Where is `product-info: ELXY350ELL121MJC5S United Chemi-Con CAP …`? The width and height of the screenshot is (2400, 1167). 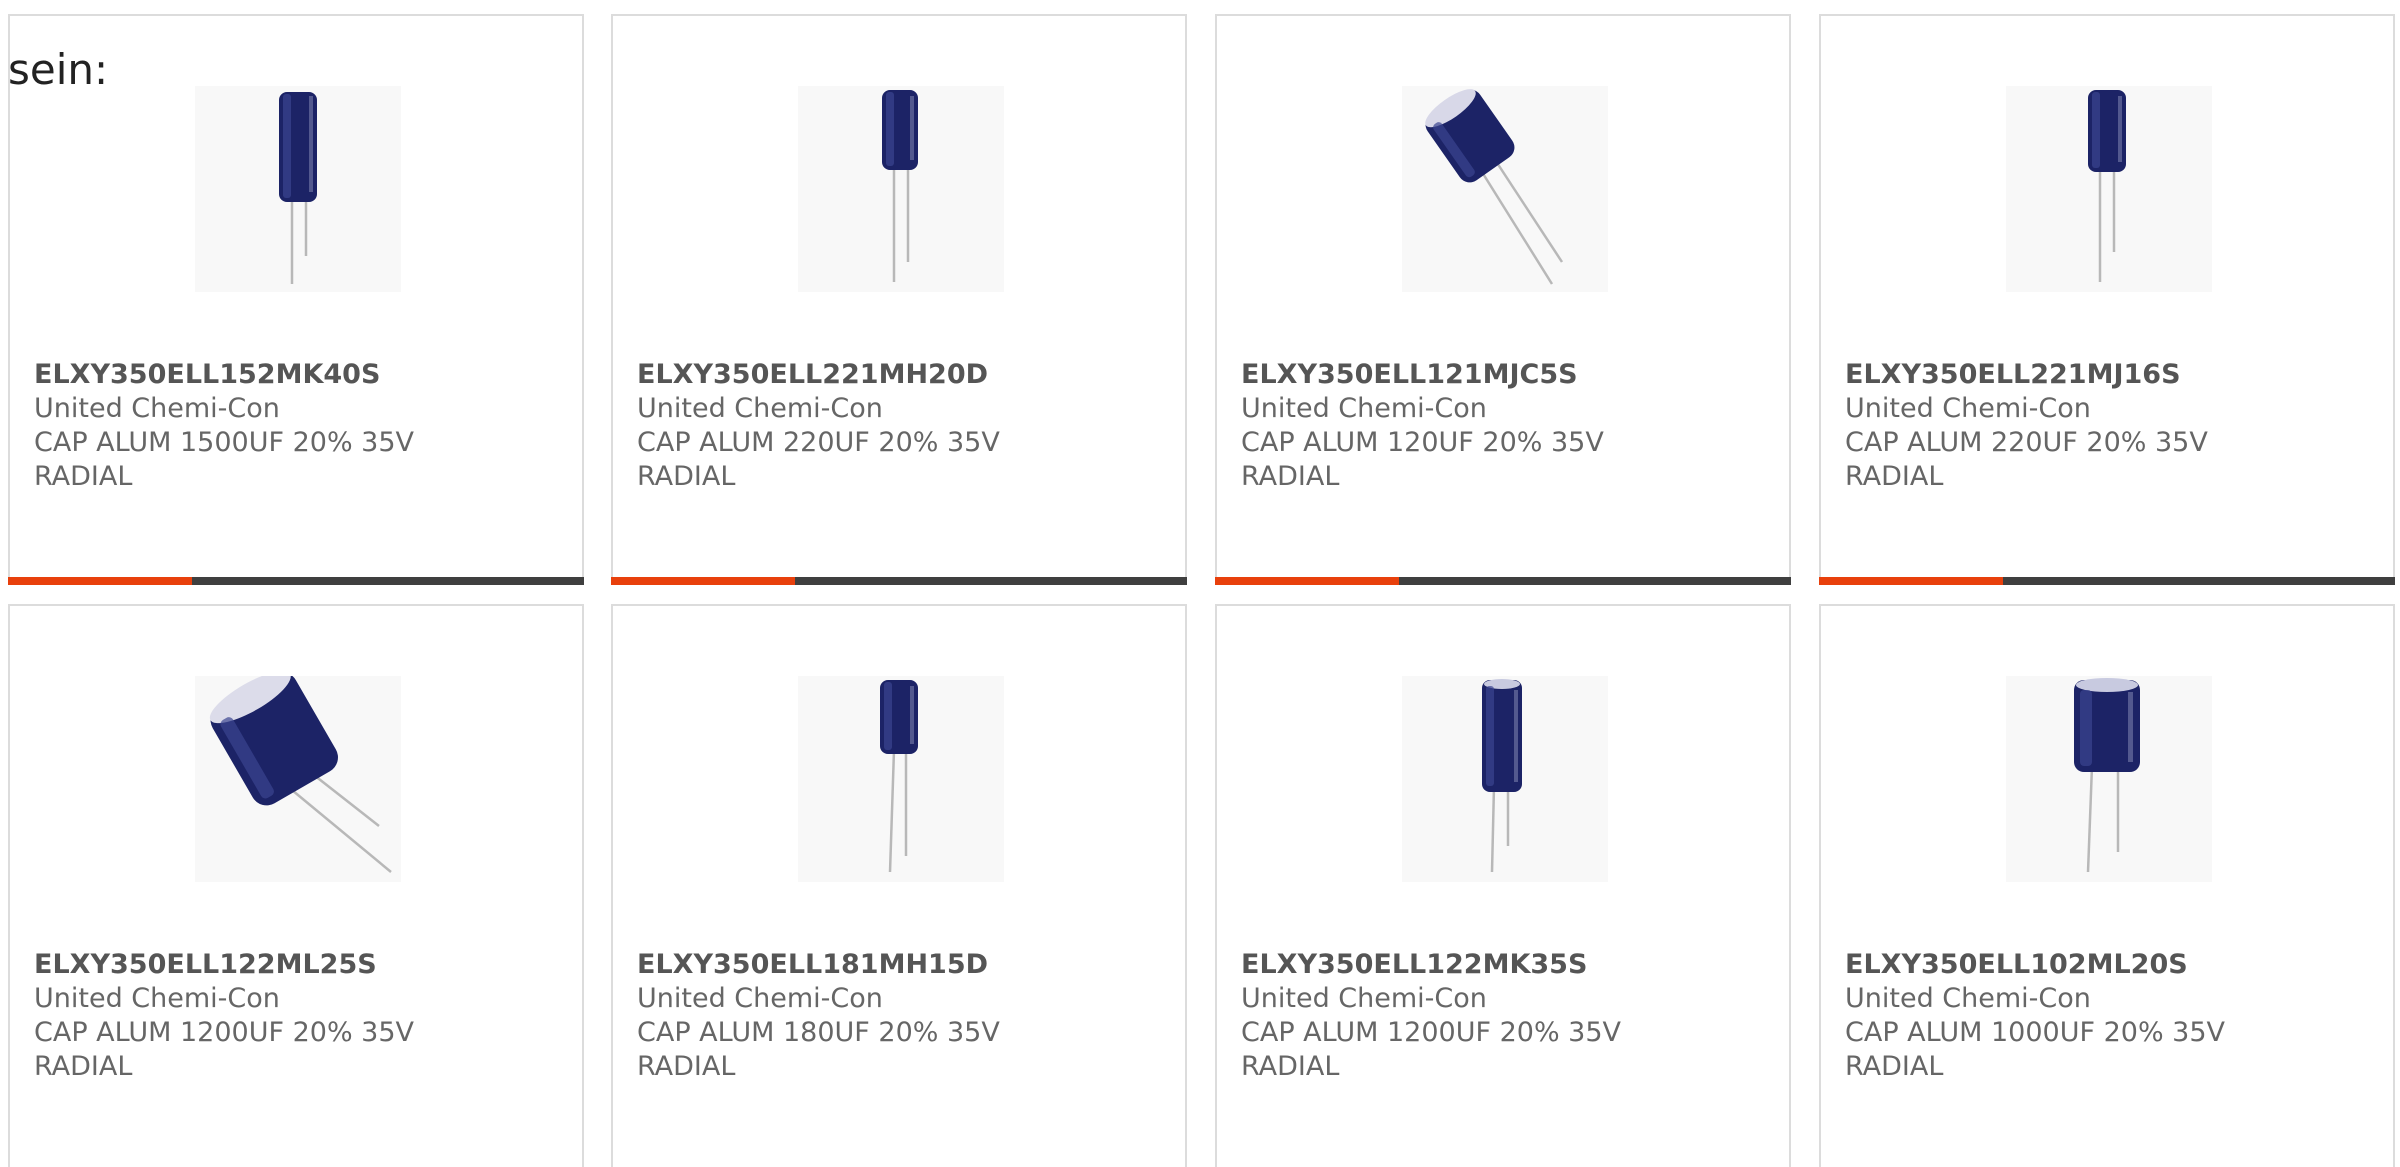 product-info: ELXY350ELL121MJC5S United Chemi-Con CAP … is located at coordinates (1510, 426).